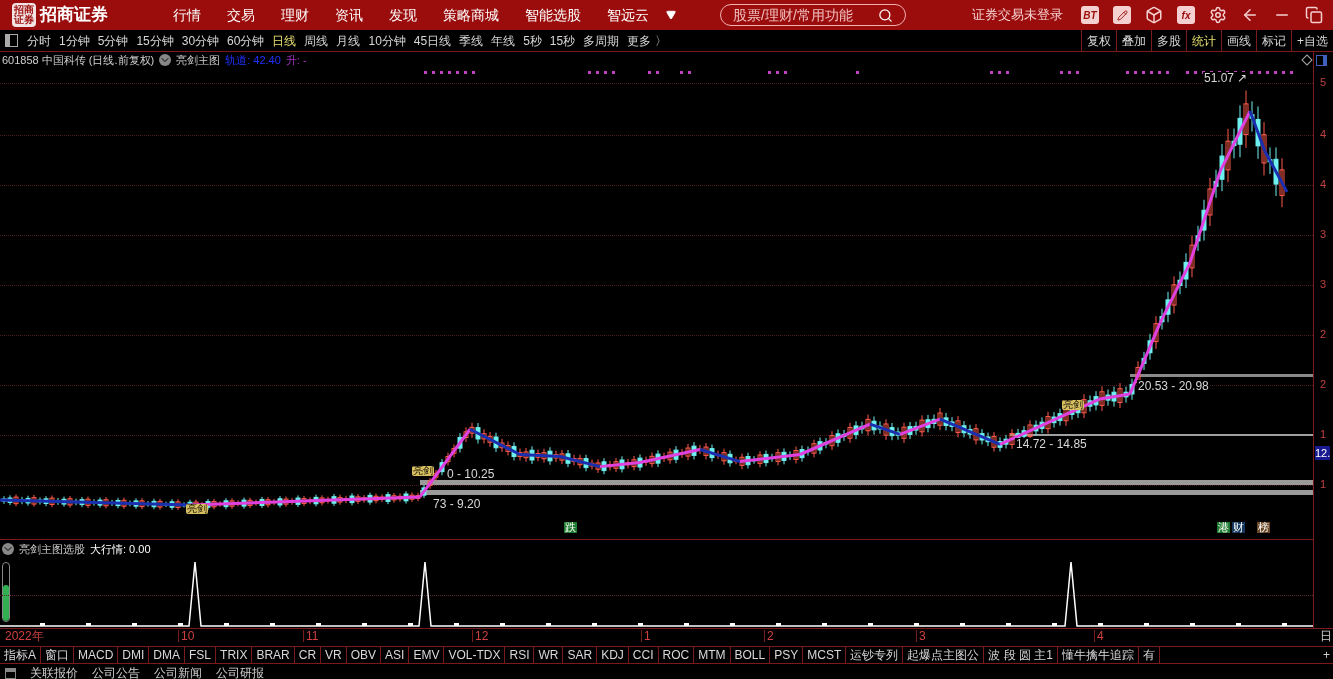 The width and height of the screenshot is (1333, 679). I want to click on time-axis-label: 11, so click(311, 636).